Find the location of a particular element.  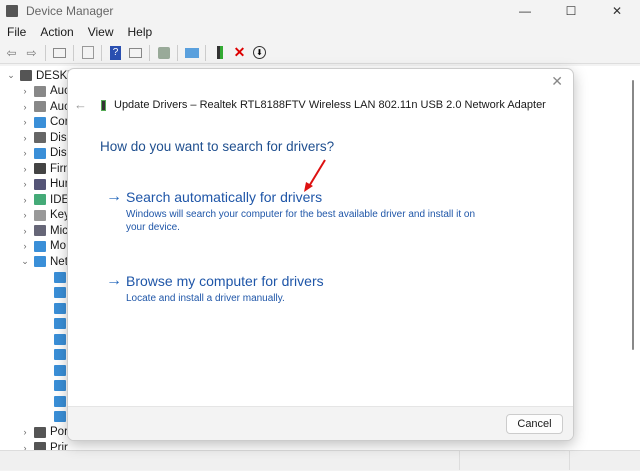

tree-item: › Hur is located at coordinates (44, 184).